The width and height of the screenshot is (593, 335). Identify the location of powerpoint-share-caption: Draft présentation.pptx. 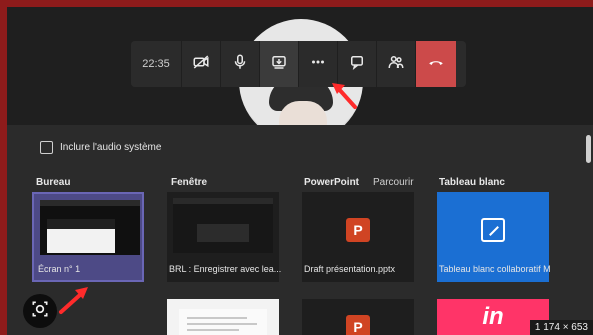
(350, 269).